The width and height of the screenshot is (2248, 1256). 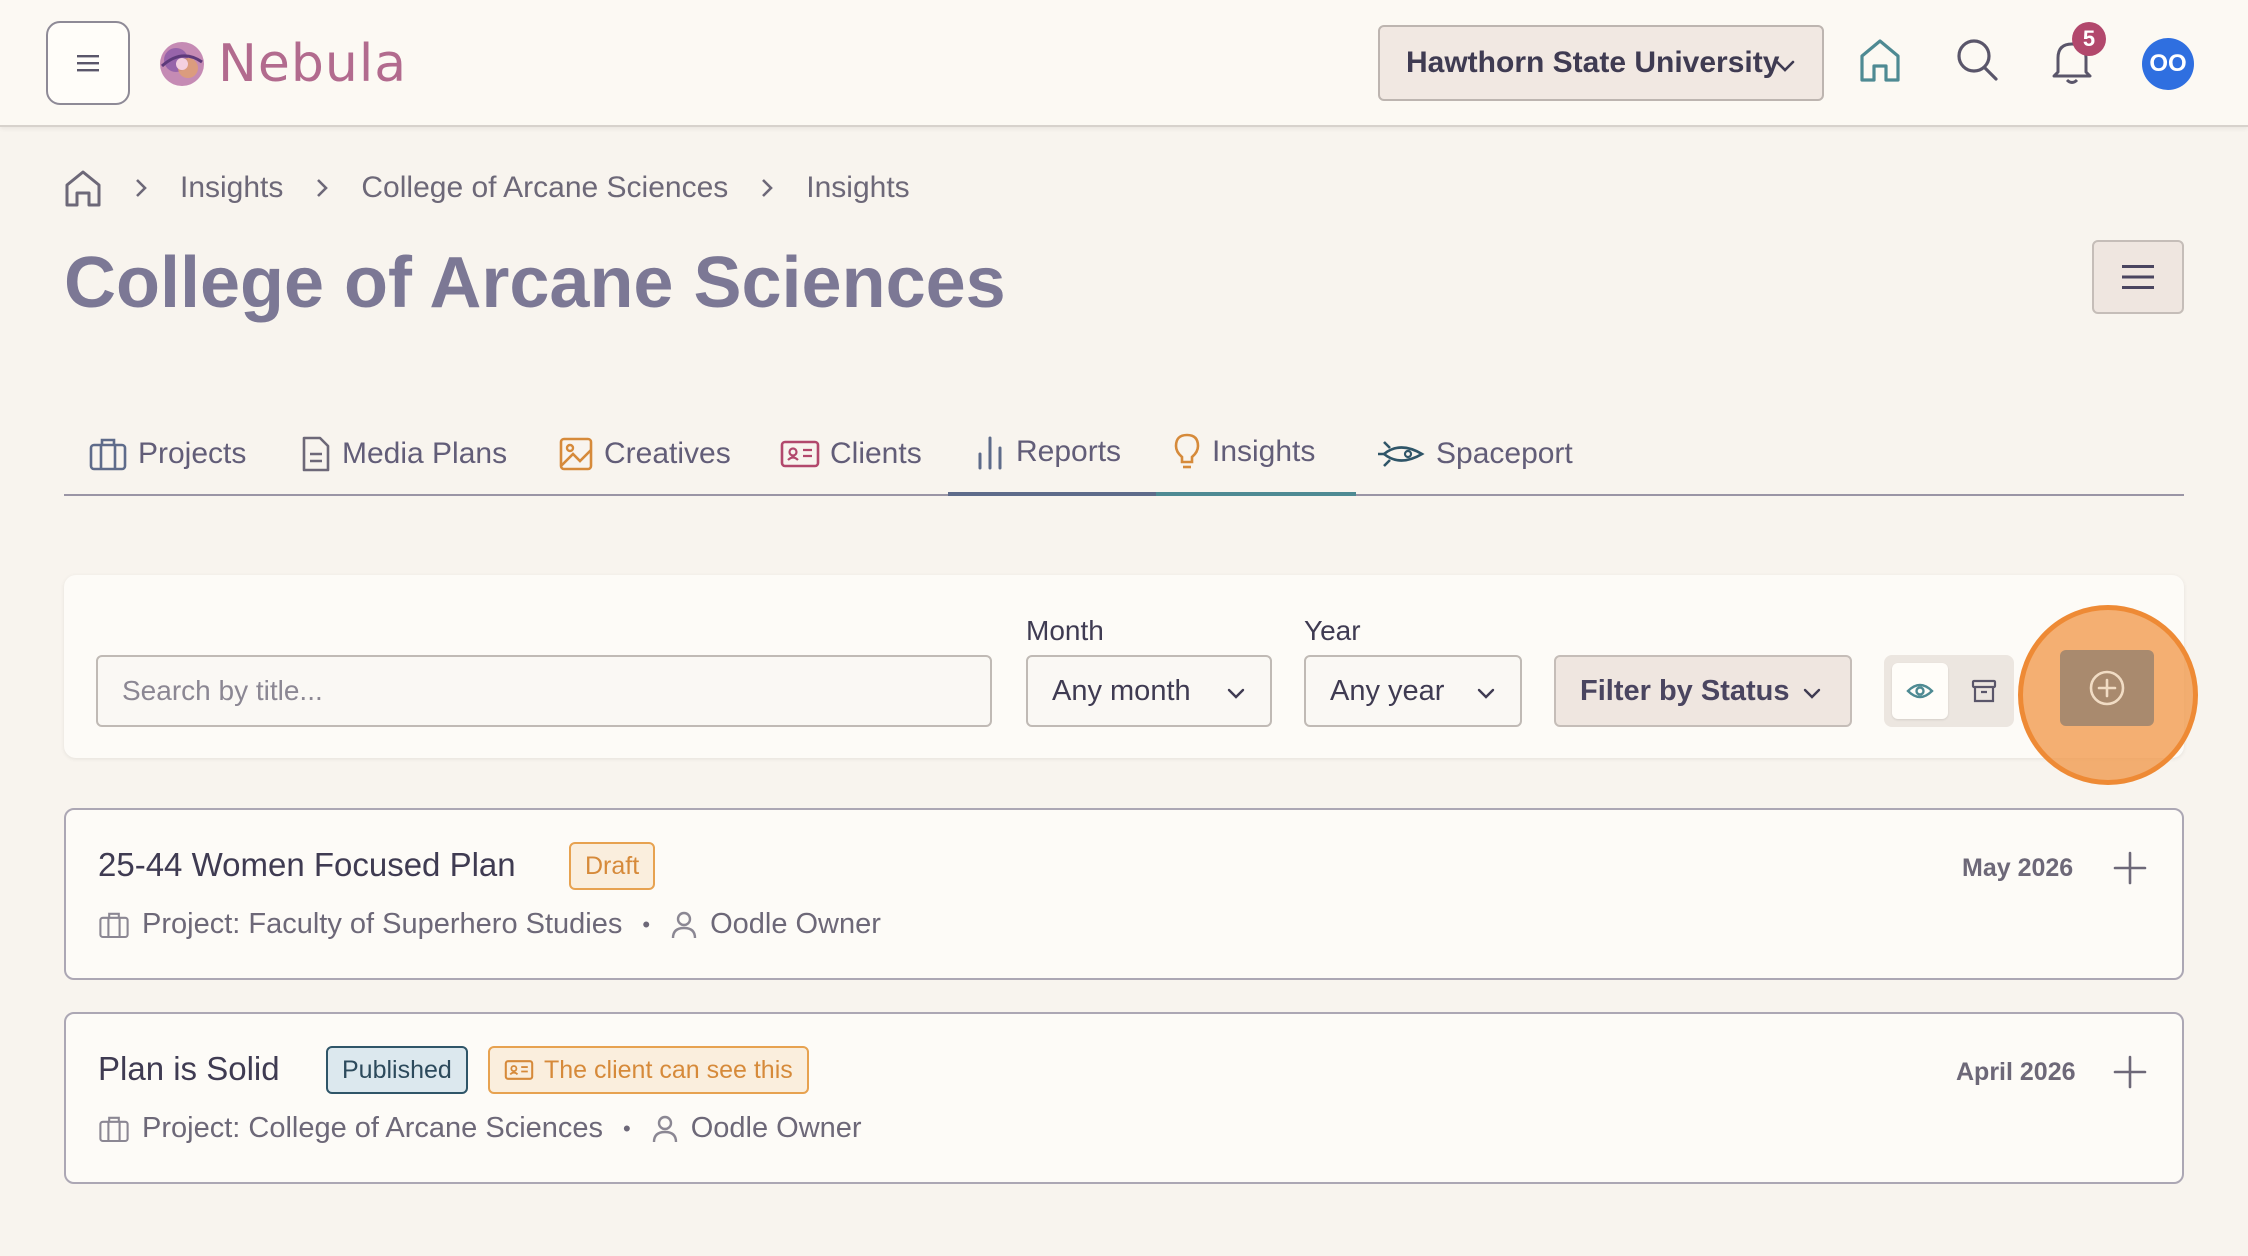 I want to click on status-badge: Draft, so click(x=612, y=866).